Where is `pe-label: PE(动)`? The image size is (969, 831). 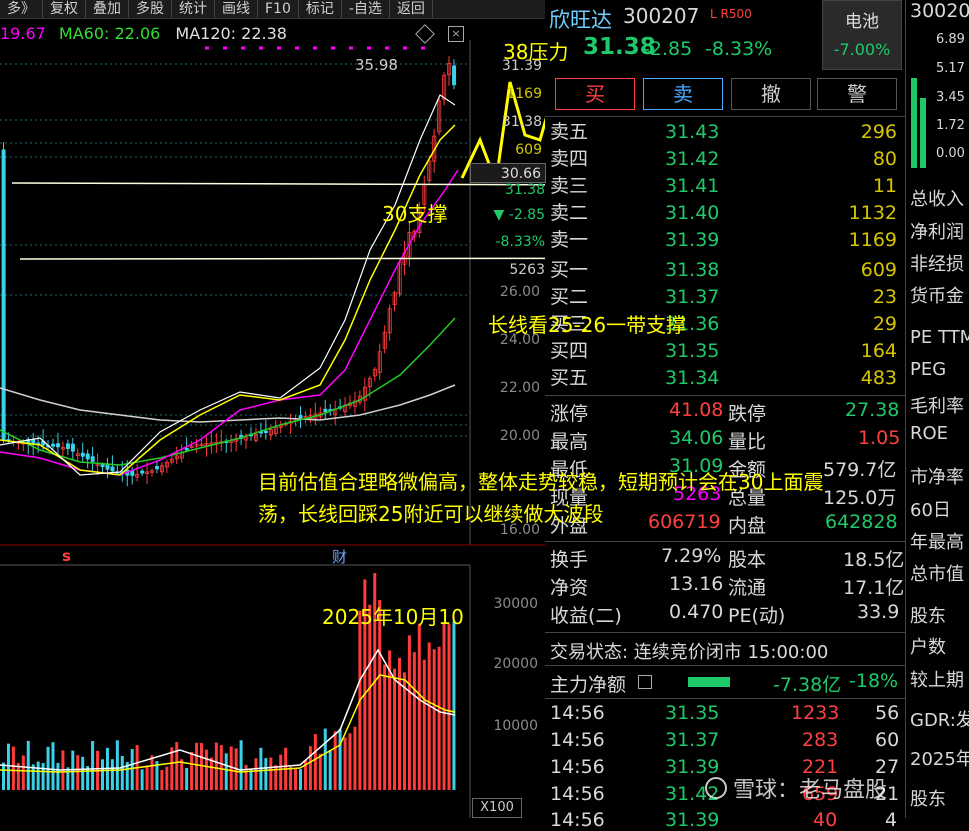
pe-label: PE(动) is located at coordinates (757, 616).